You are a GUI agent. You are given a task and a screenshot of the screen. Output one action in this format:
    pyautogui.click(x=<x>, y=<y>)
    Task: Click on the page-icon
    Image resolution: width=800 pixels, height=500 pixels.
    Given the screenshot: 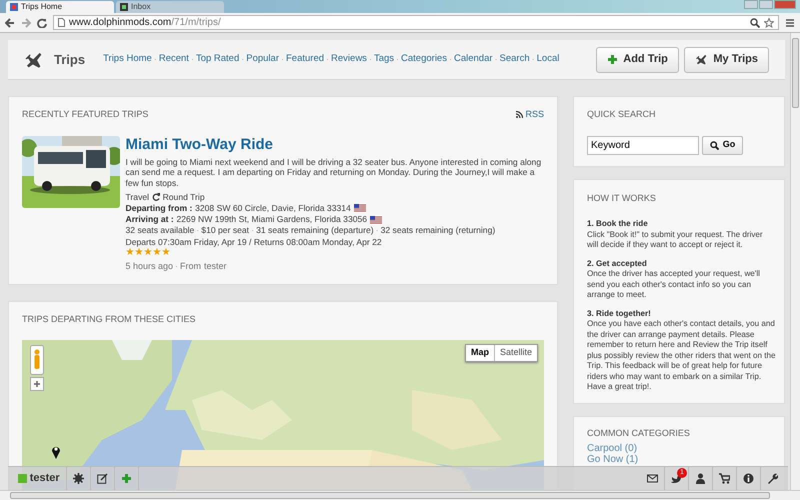 What is the action you would take?
    pyautogui.click(x=61, y=22)
    